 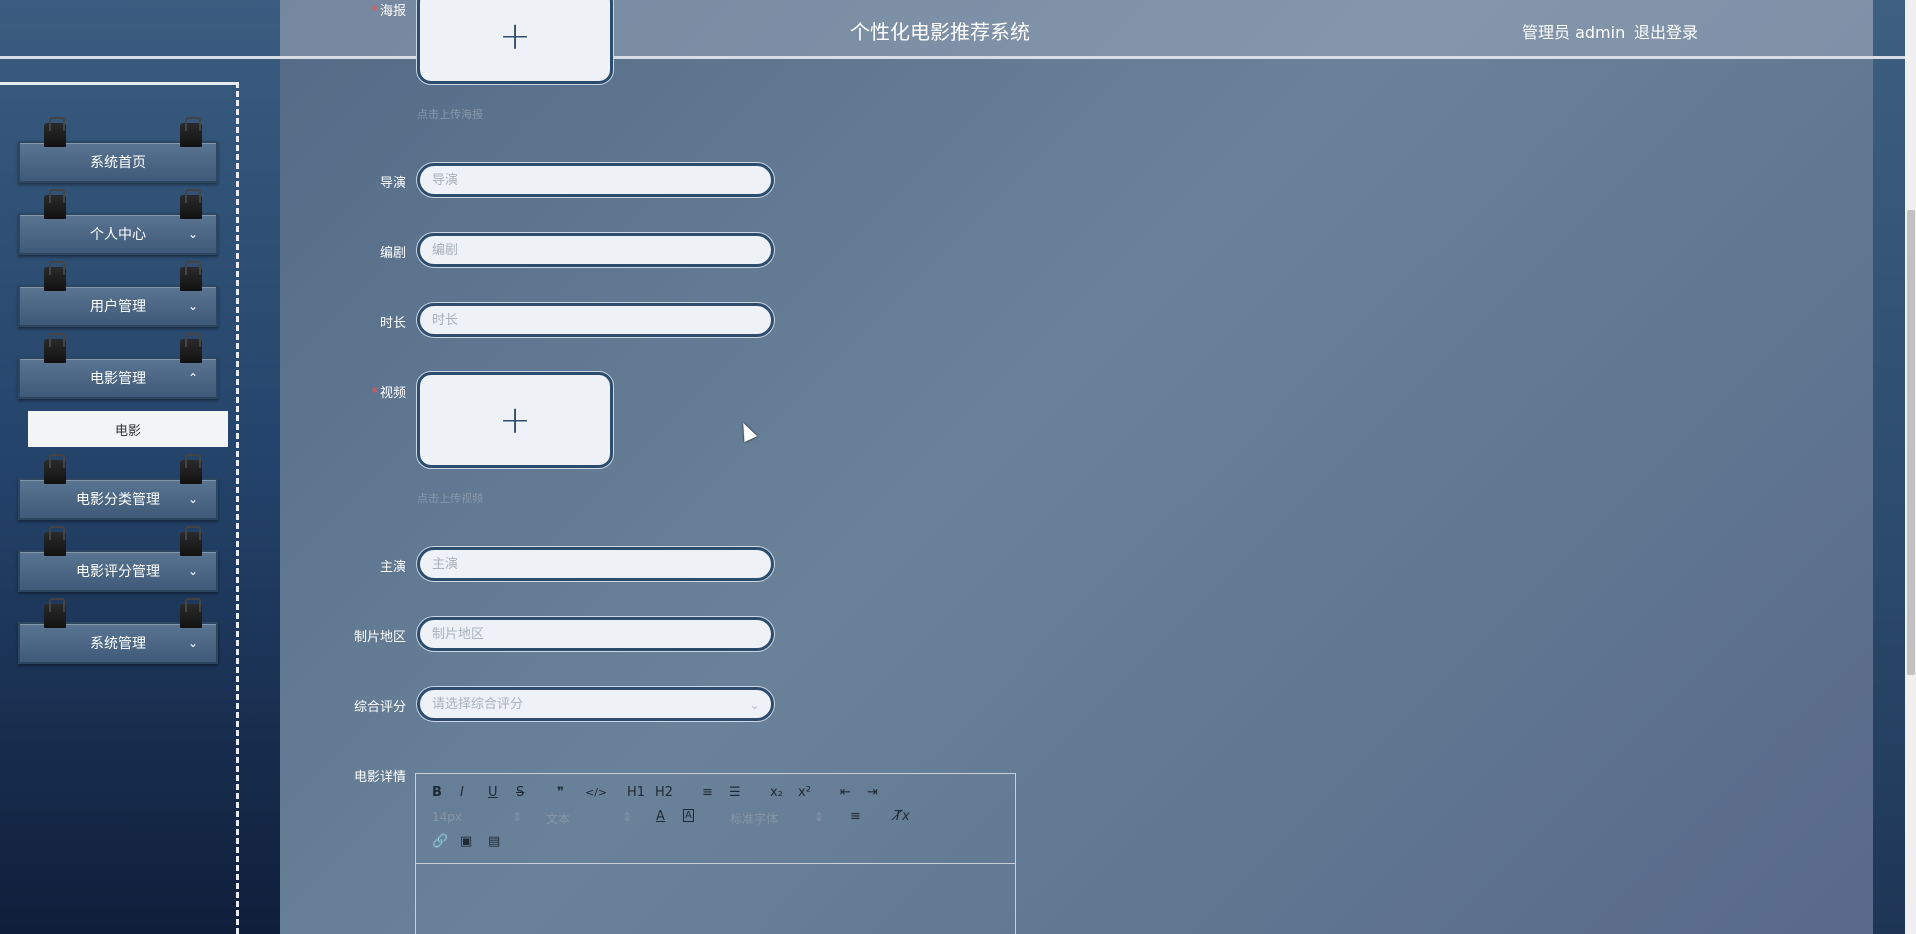 What do you see at coordinates (437, 792) in the screenshot?
I see `bold-button: B` at bounding box center [437, 792].